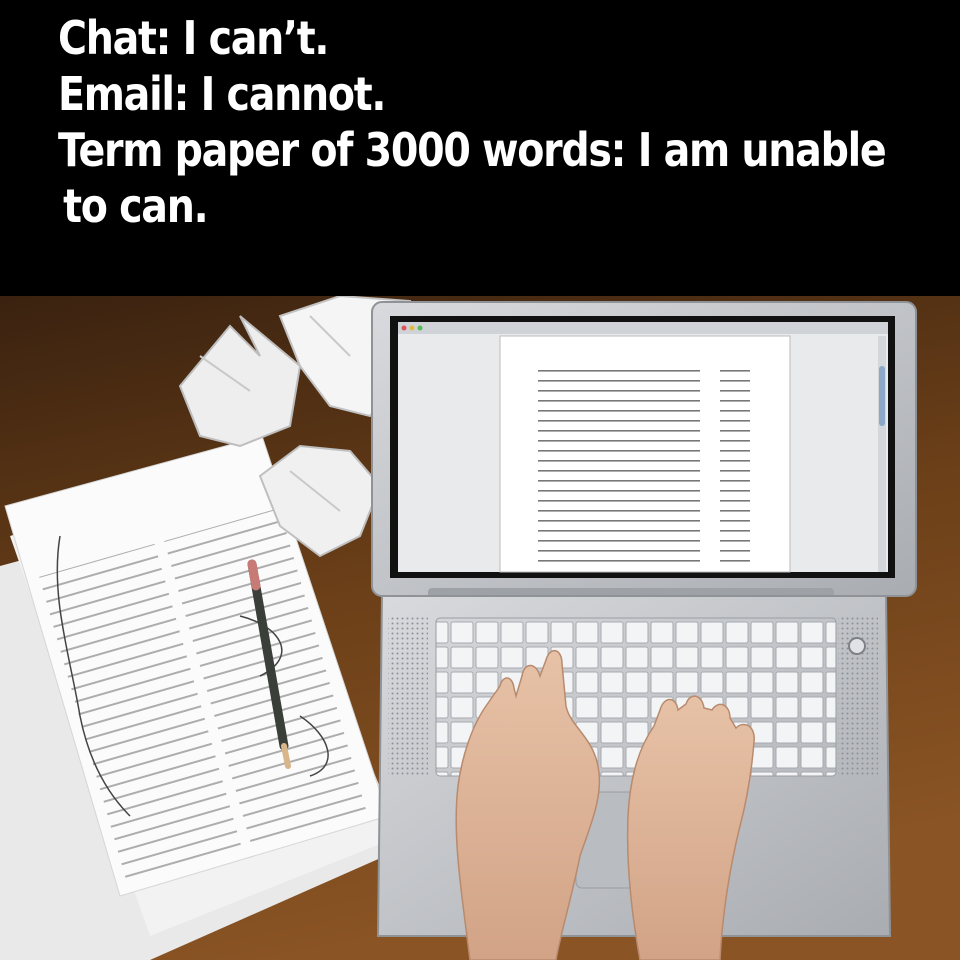  I want to click on scrollbar-thumb, so click(882, 396).